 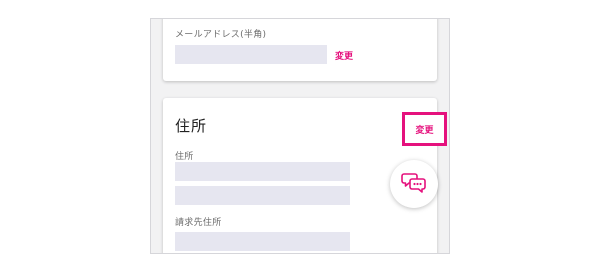 I want to click on address-line-2-field, so click(x=262, y=195).